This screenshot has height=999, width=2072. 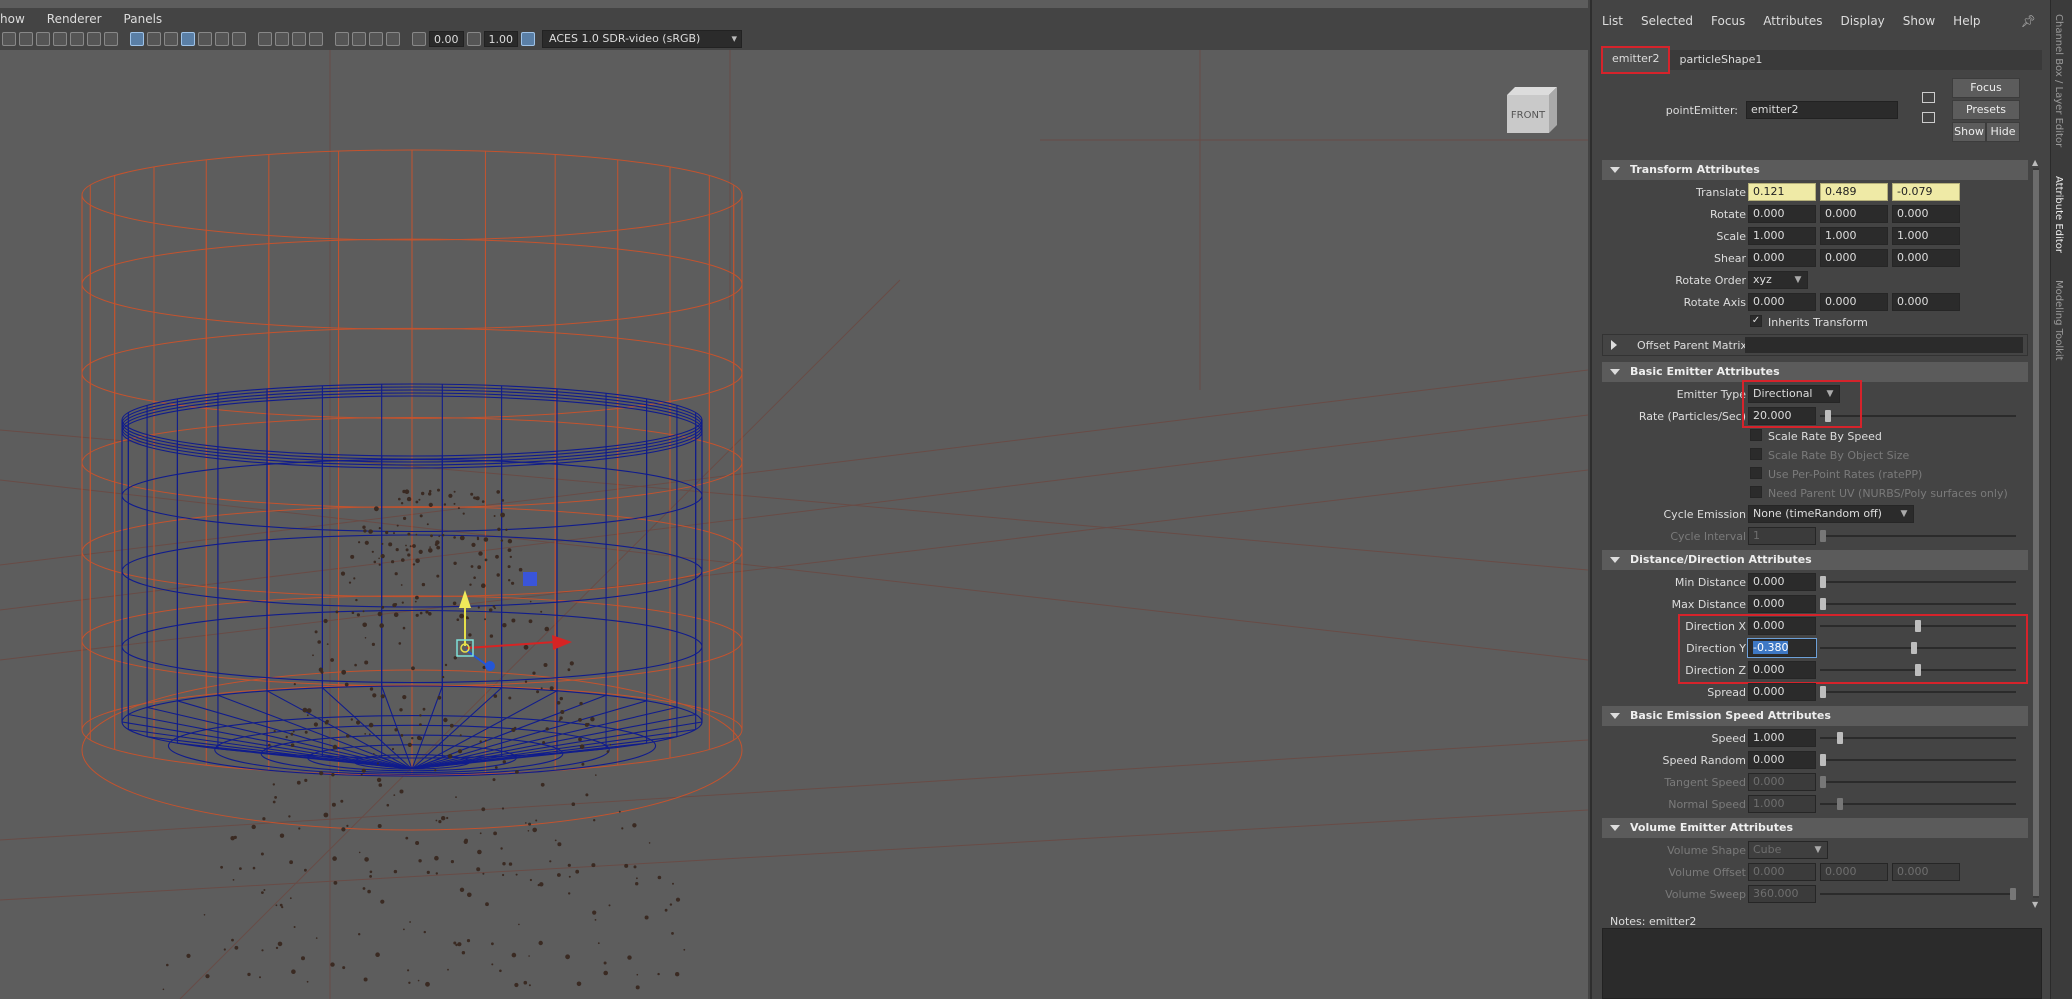 I want to click on rotate-axis-x-field: 0.000, so click(x=1782, y=302).